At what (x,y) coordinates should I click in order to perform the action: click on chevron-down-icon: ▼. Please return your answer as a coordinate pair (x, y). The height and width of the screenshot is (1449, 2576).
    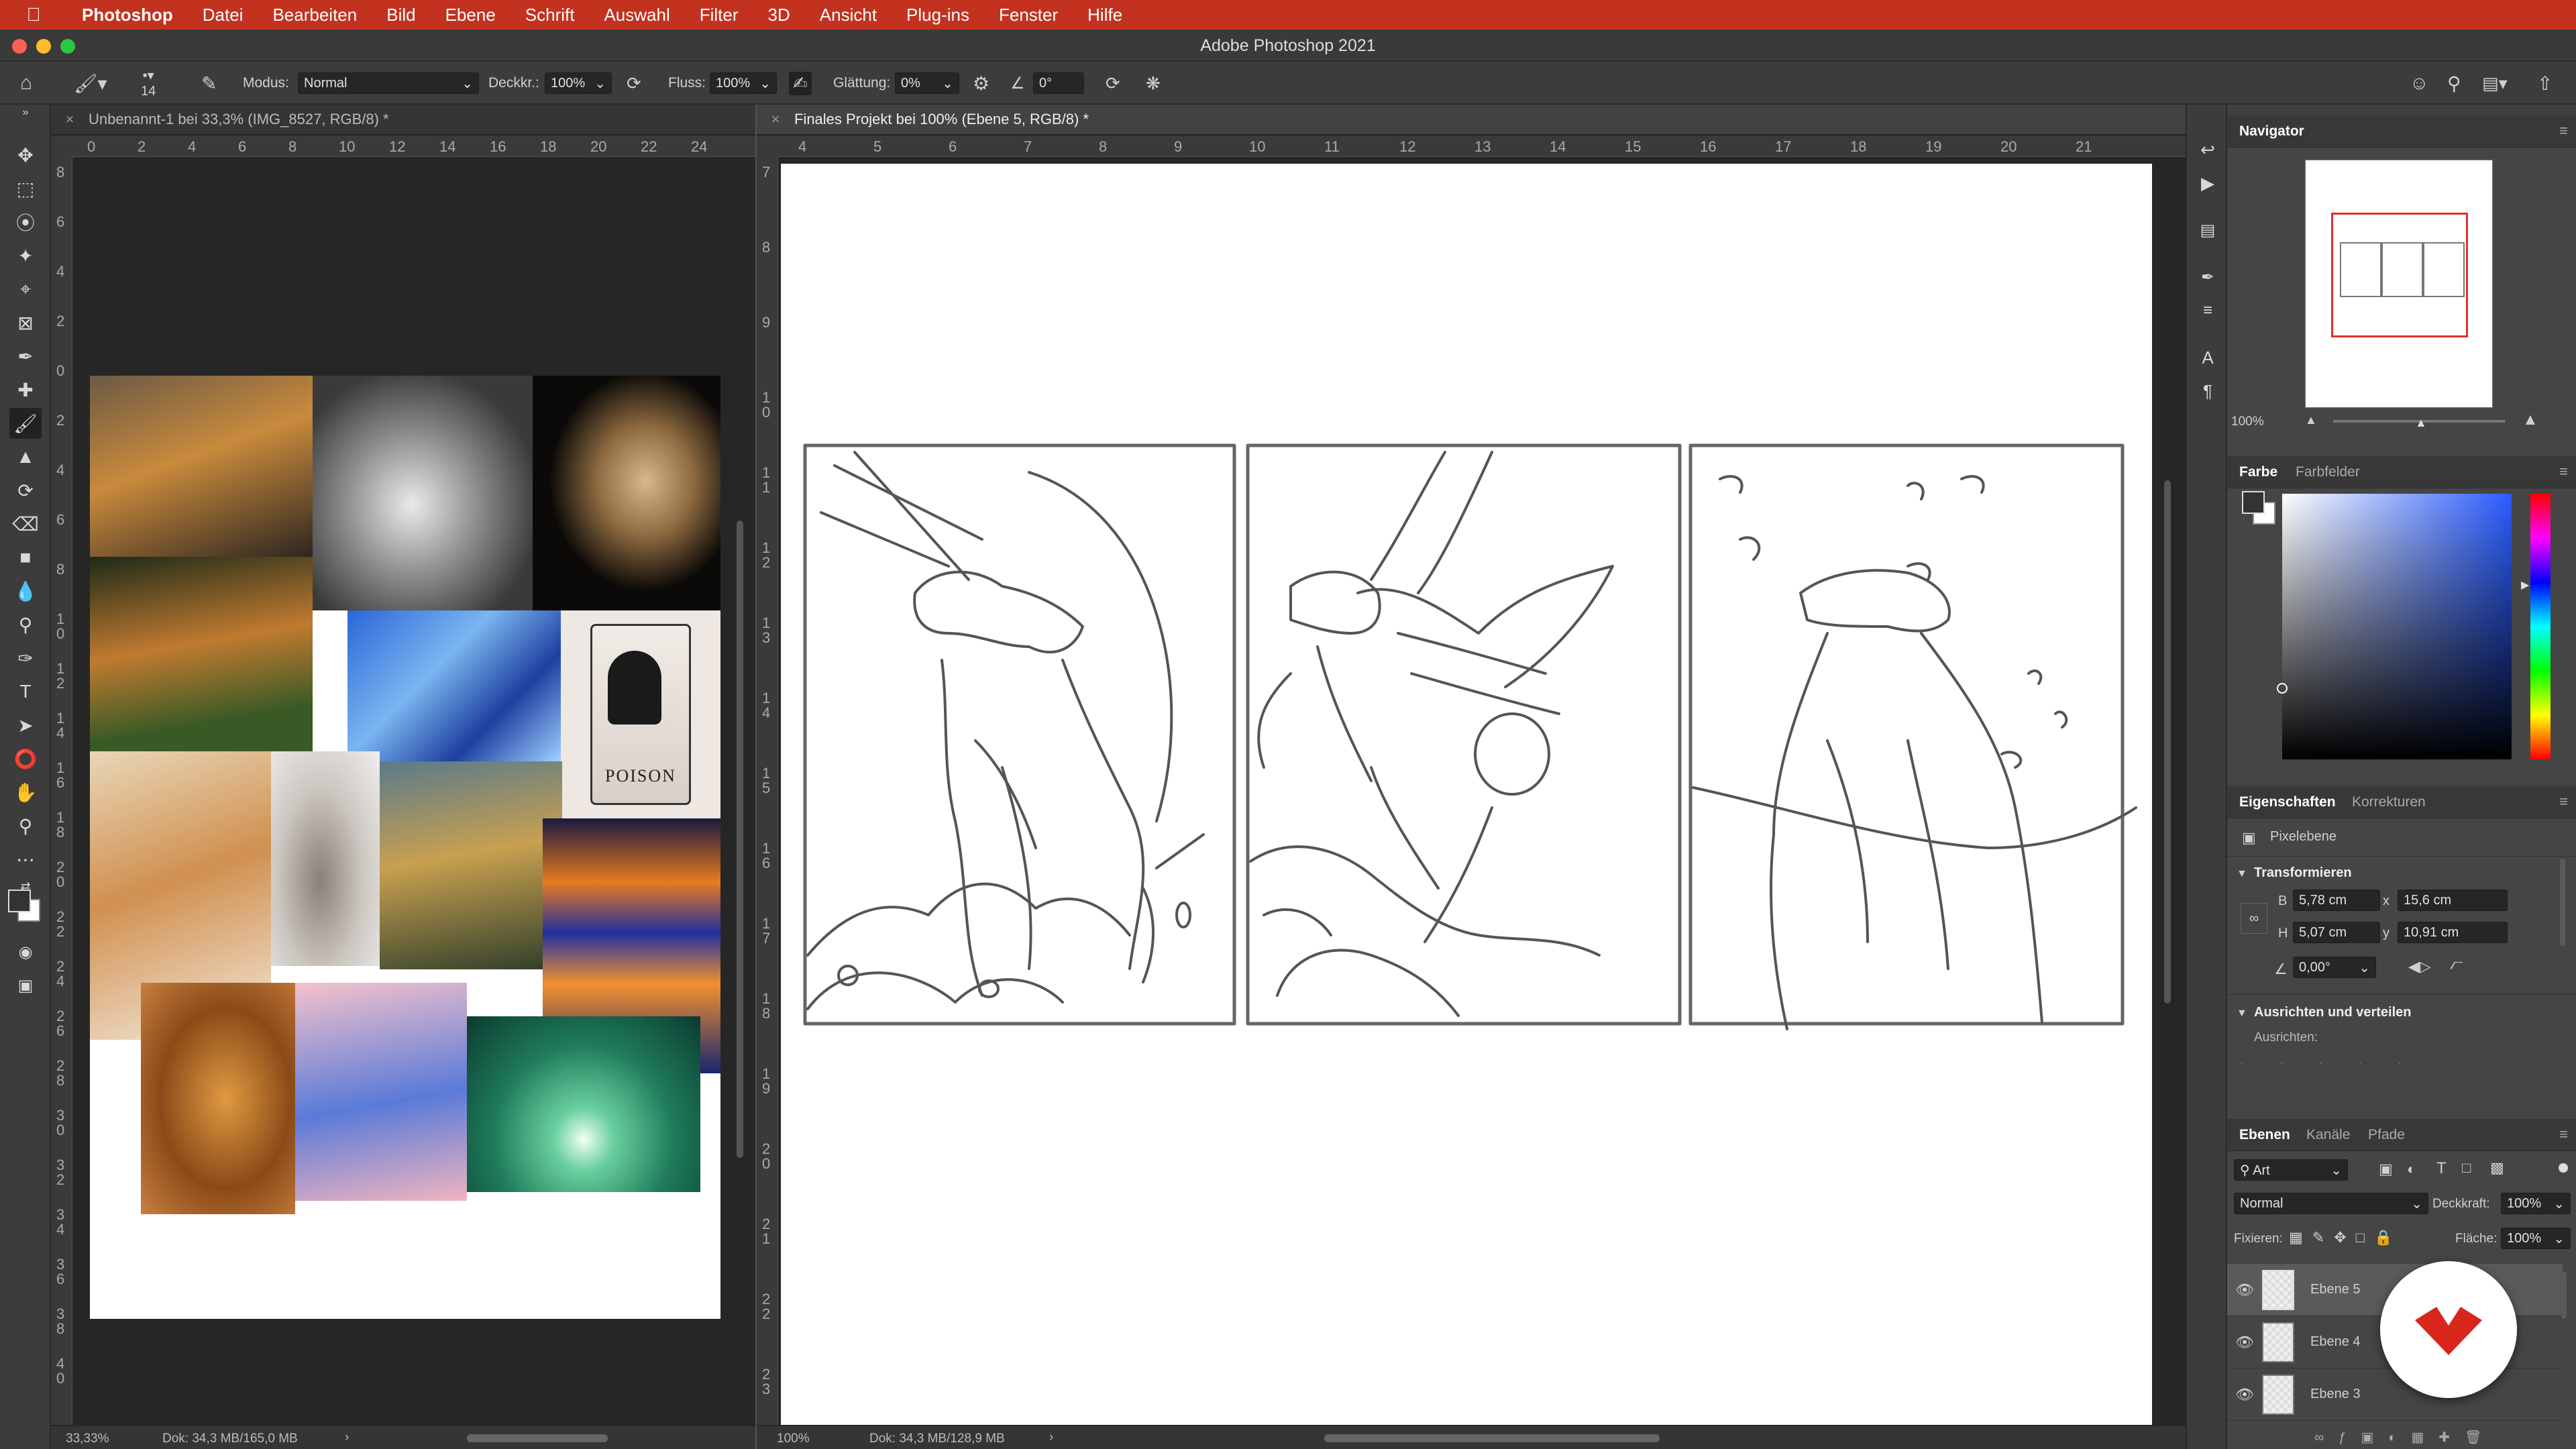
    Looking at the image, I should click on (2242, 874).